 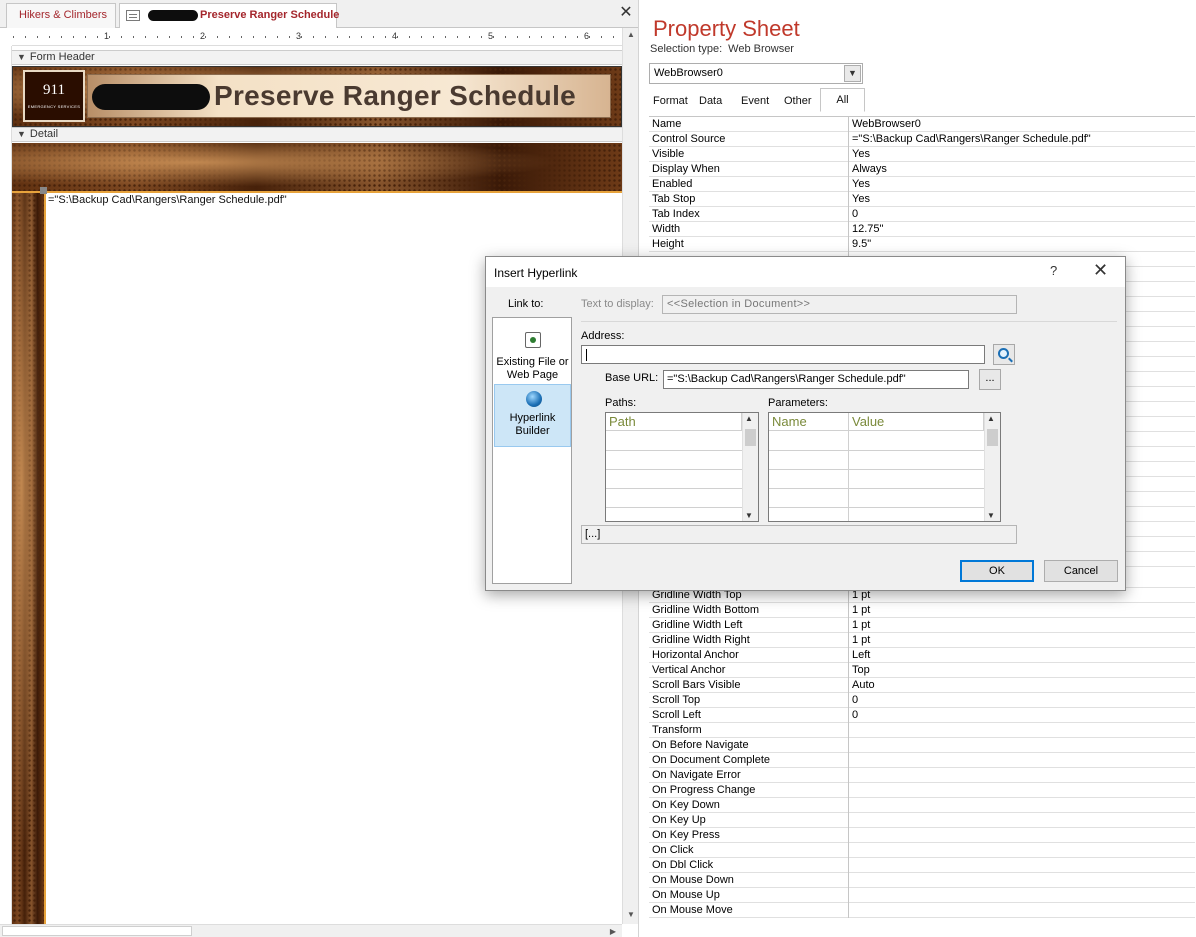 I want to click on tab-all: All, so click(x=842, y=100).